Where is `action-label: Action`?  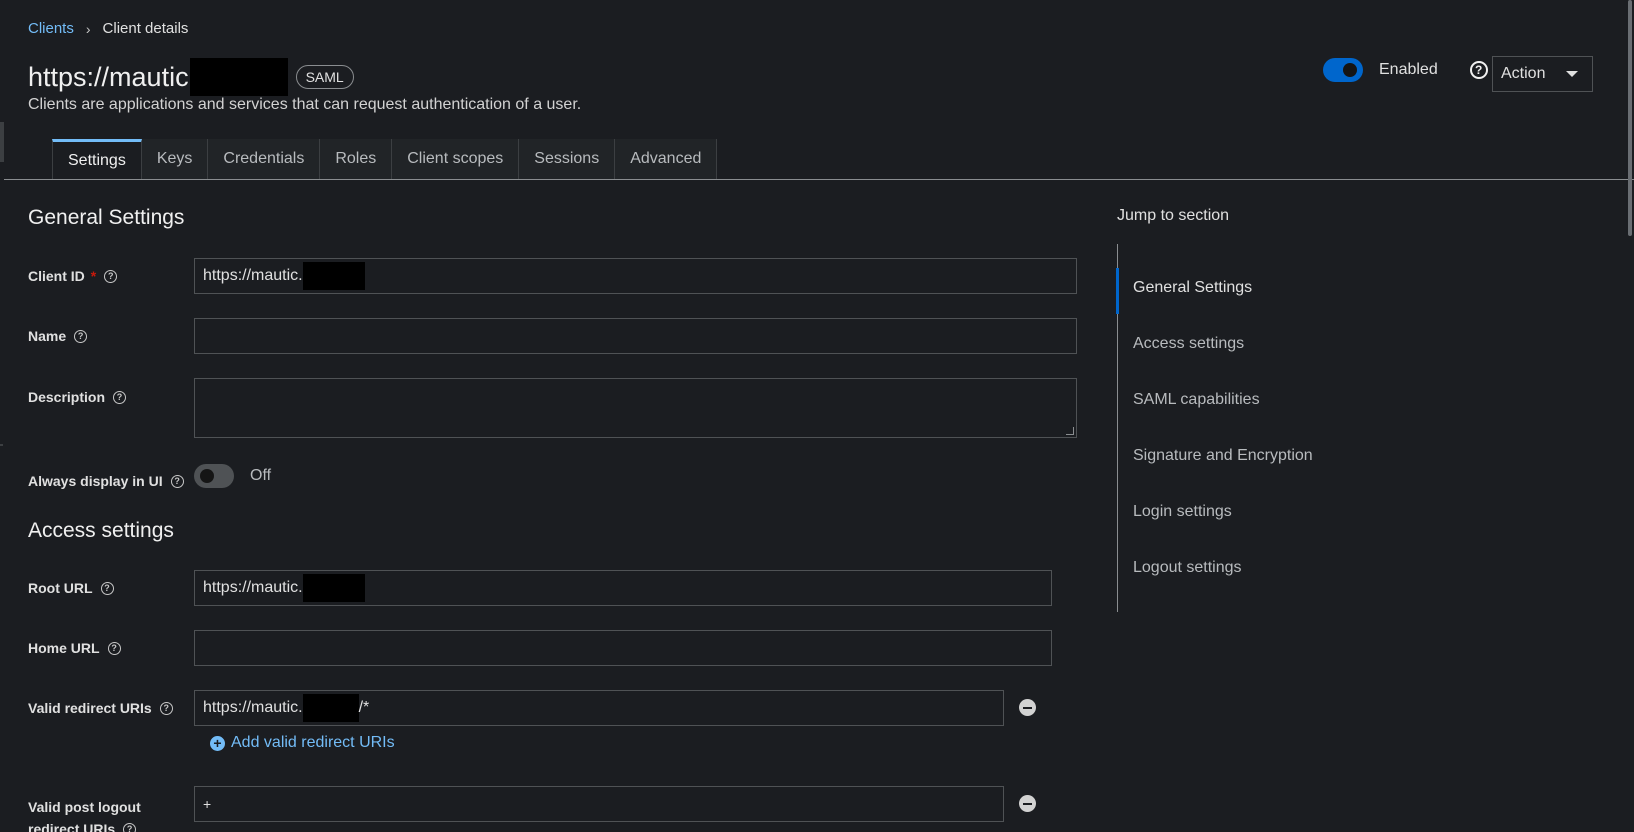 action-label: Action is located at coordinates (1523, 73).